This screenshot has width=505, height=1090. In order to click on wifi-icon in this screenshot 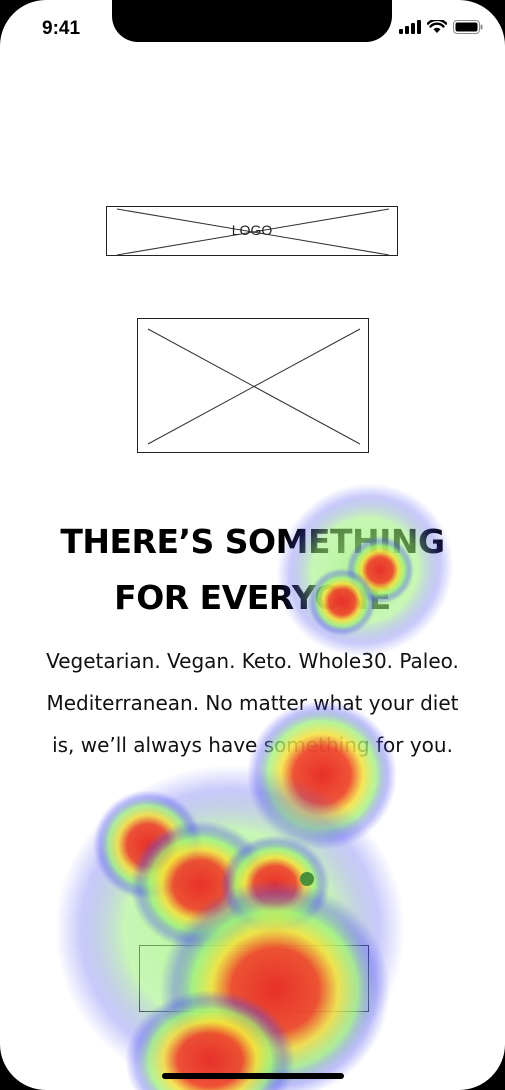, I will do `click(437, 26)`.